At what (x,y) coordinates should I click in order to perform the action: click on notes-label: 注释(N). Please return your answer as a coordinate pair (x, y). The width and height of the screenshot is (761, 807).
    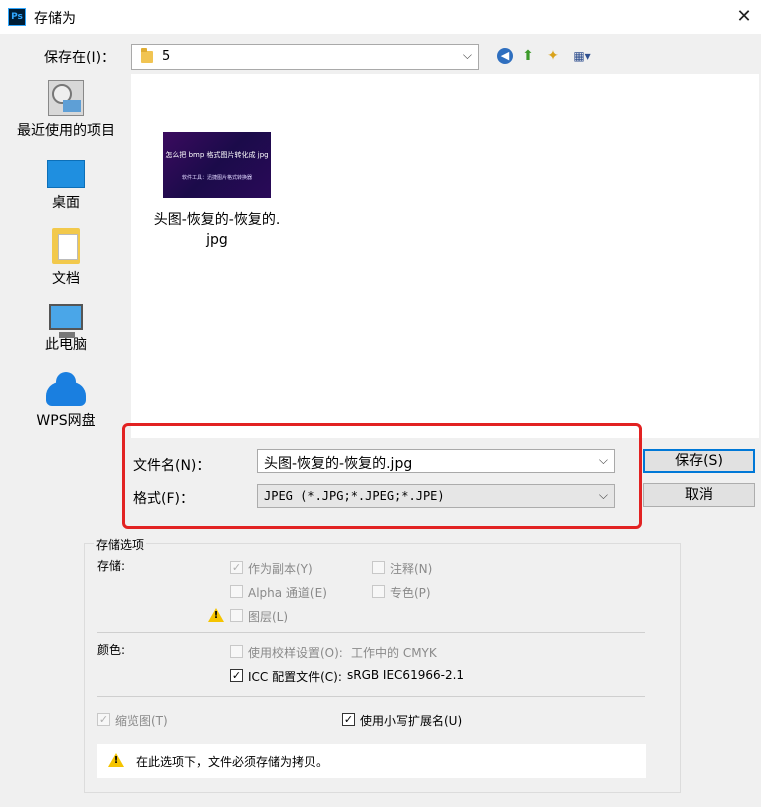
    Looking at the image, I should click on (411, 569).